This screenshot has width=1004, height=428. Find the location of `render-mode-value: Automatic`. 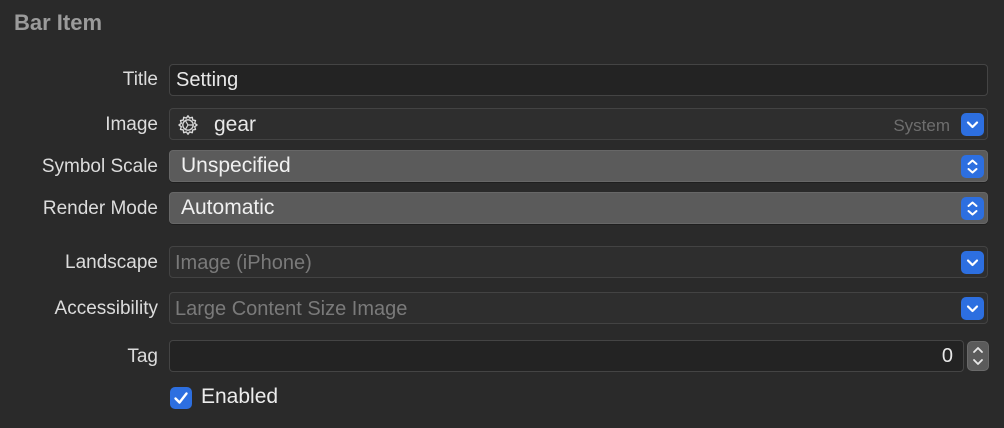

render-mode-value: Automatic is located at coordinates (228, 207).